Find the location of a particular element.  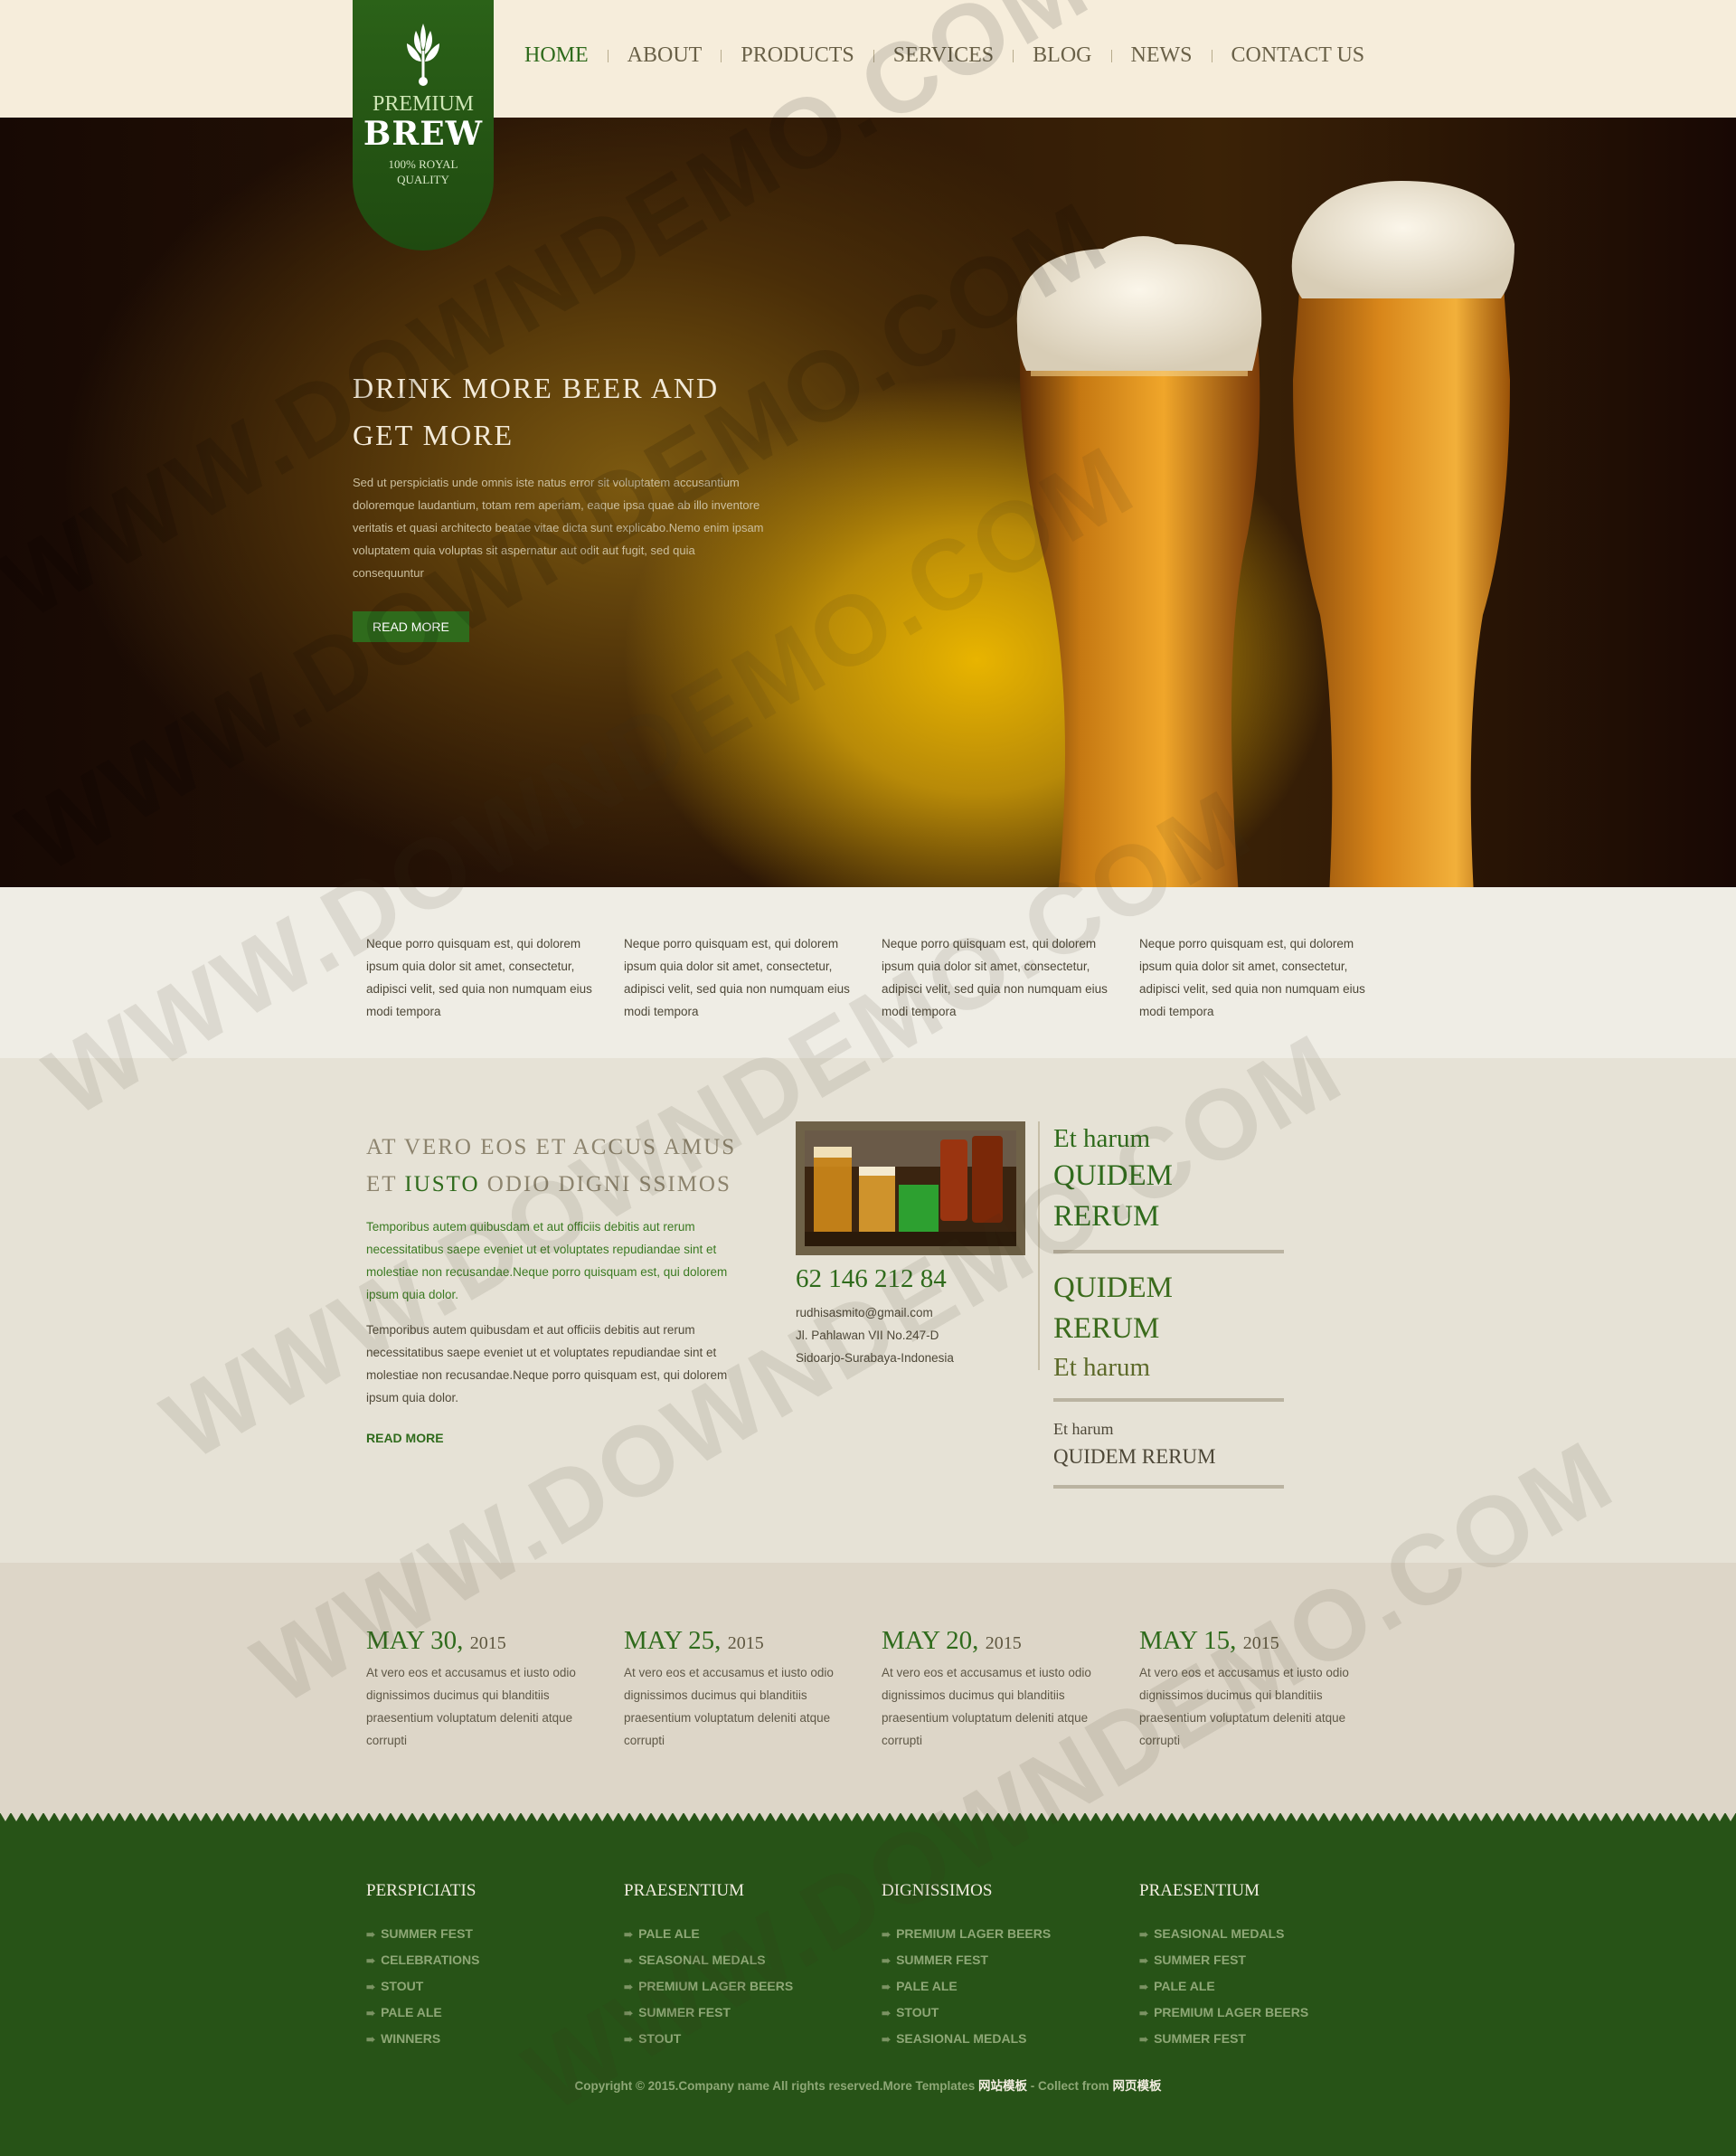

nav-home: HOME is located at coordinates (556, 55).